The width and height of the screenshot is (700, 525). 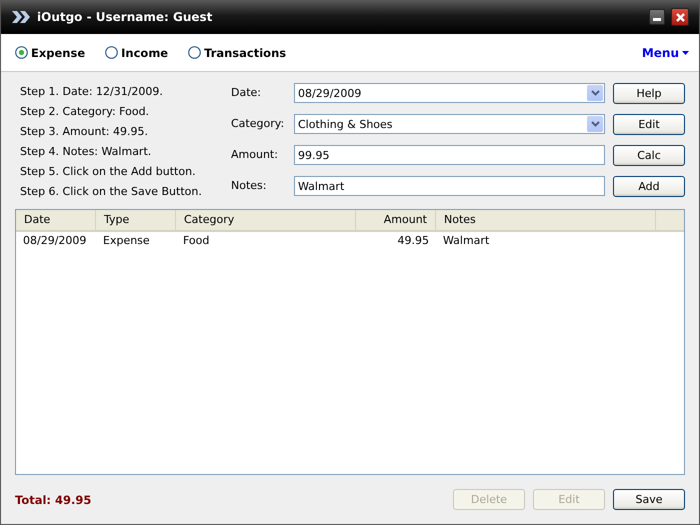 What do you see at coordinates (124, 17) in the screenshot?
I see `window-title: iOutgo - Username: Guest` at bounding box center [124, 17].